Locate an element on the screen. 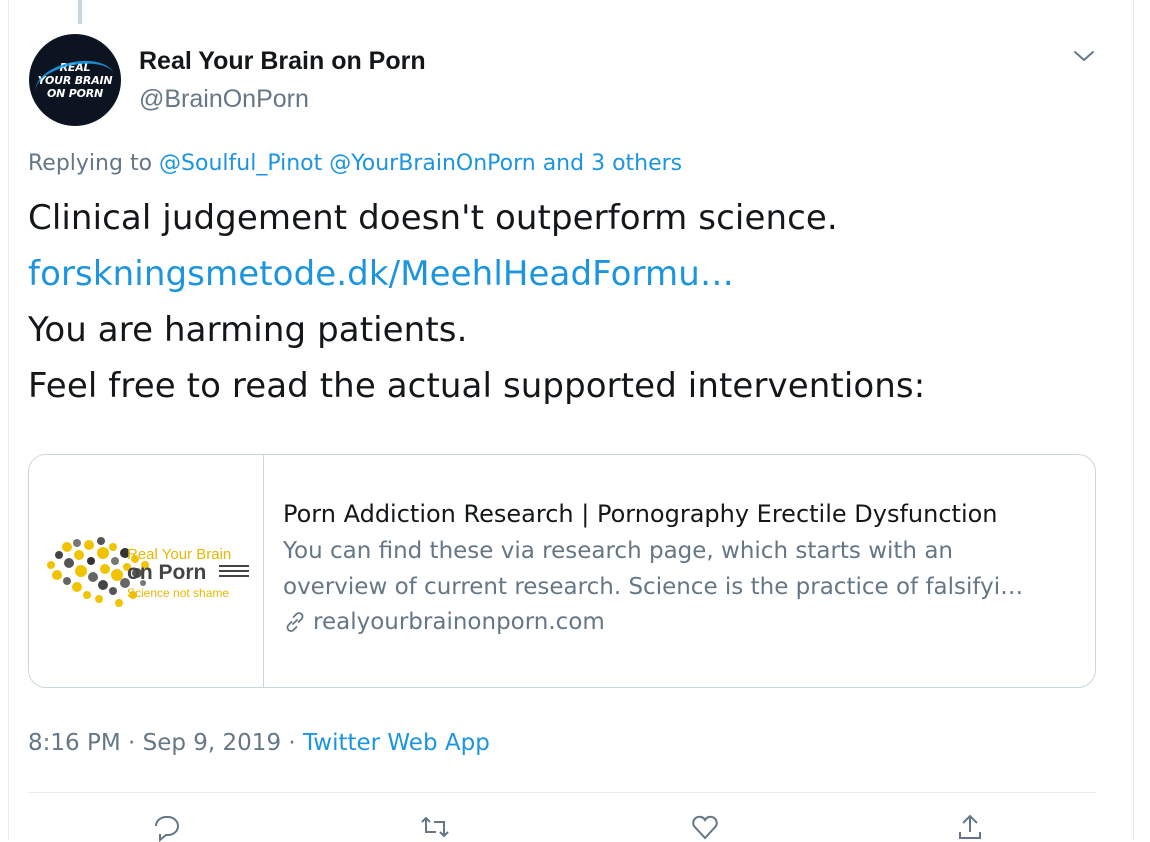 The image size is (1150, 842). others-link: and 3 others is located at coordinates (612, 163).